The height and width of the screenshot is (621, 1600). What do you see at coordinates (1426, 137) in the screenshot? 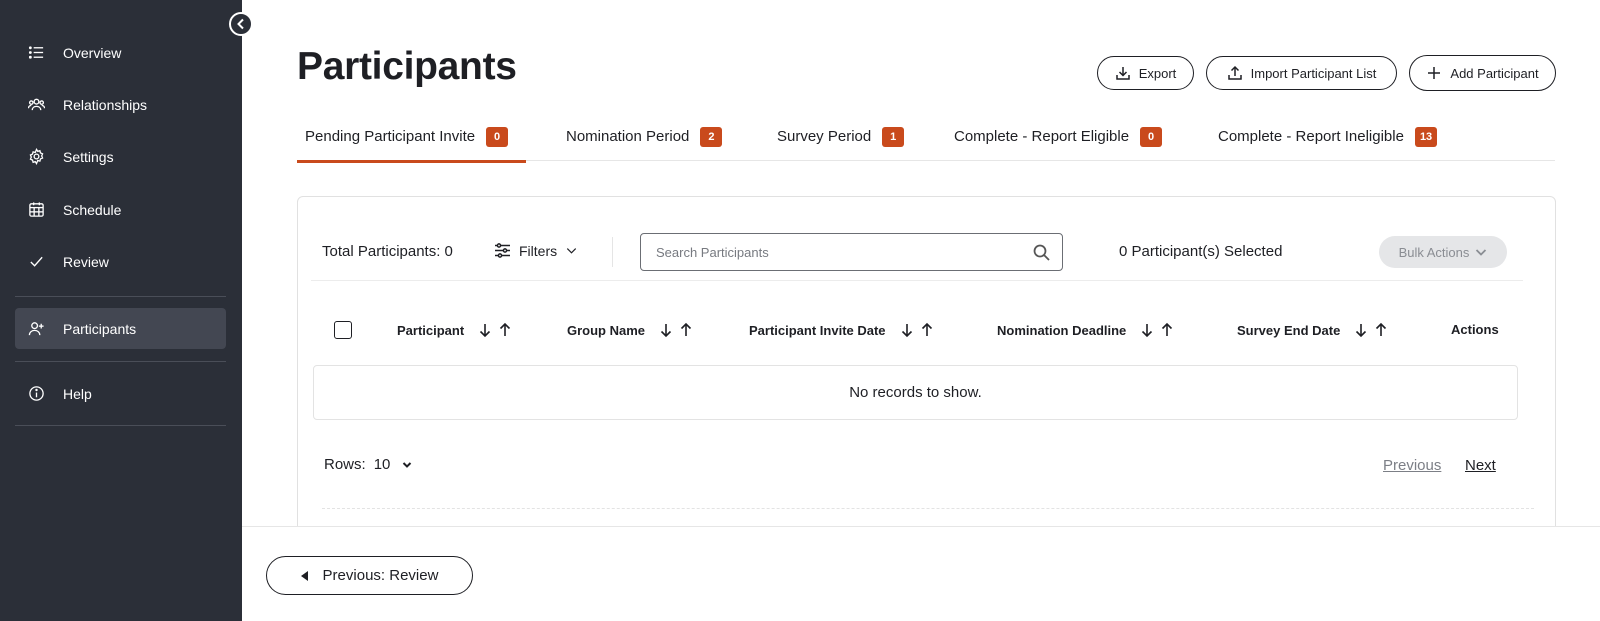
I see `count-badge: 13` at bounding box center [1426, 137].